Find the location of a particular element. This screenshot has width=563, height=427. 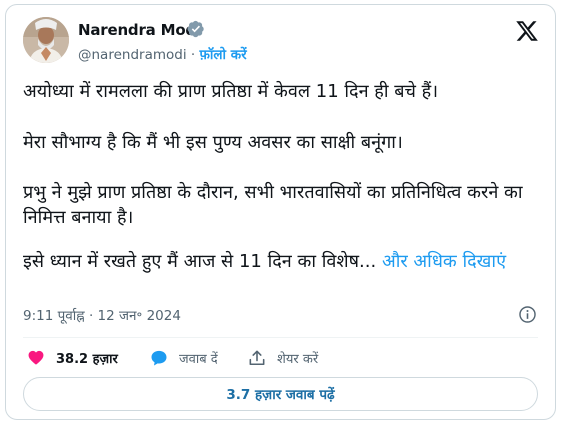

divider is located at coordinates (280, 337).